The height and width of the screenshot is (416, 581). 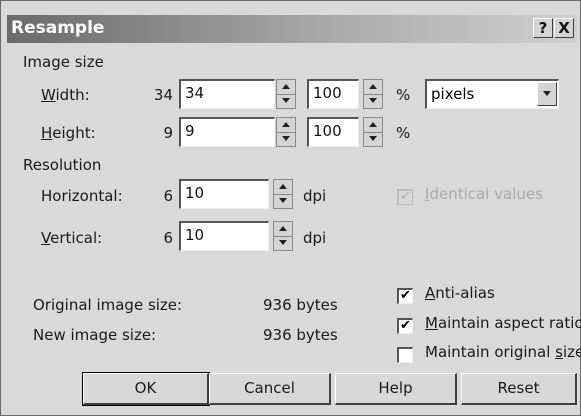 I want to click on identical-values-checkbox: ✔, so click(x=405, y=197).